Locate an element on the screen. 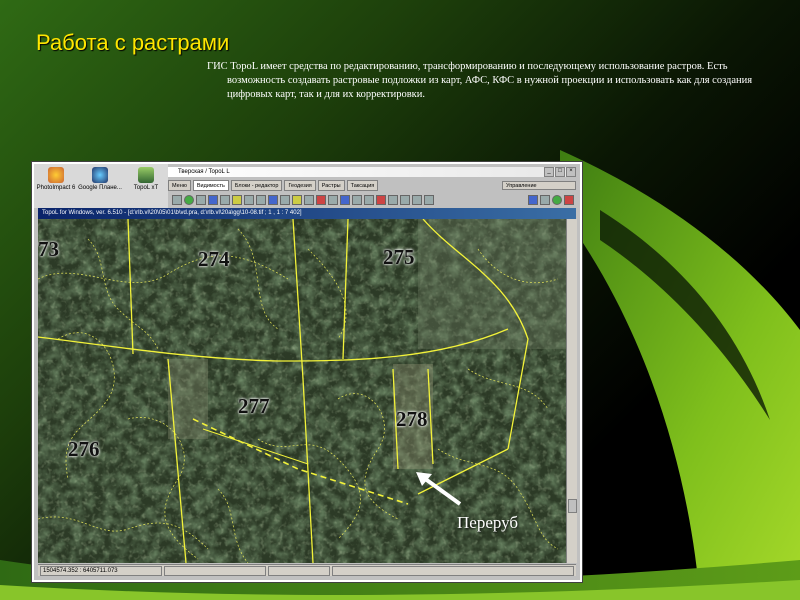 The width and height of the screenshot is (800, 600). tool-delete-icon is located at coordinates (321, 200).